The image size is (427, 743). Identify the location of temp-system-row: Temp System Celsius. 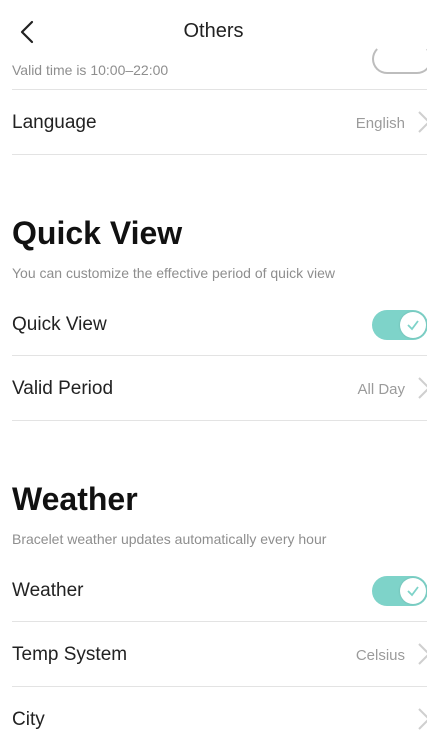
(213, 654).